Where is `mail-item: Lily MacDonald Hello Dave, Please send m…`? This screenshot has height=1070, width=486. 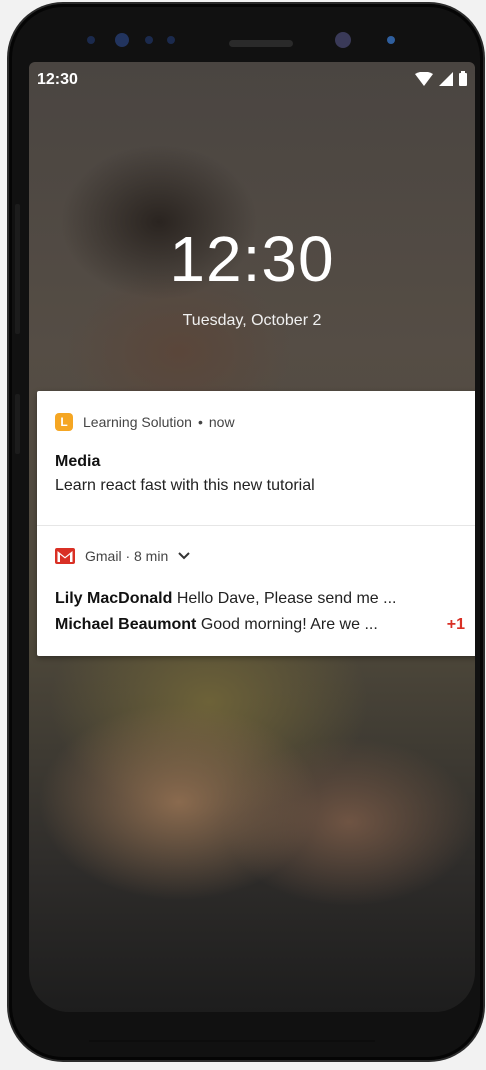
mail-item: Lily MacDonald Hello Dave, Please send m… is located at coordinates (262, 599).